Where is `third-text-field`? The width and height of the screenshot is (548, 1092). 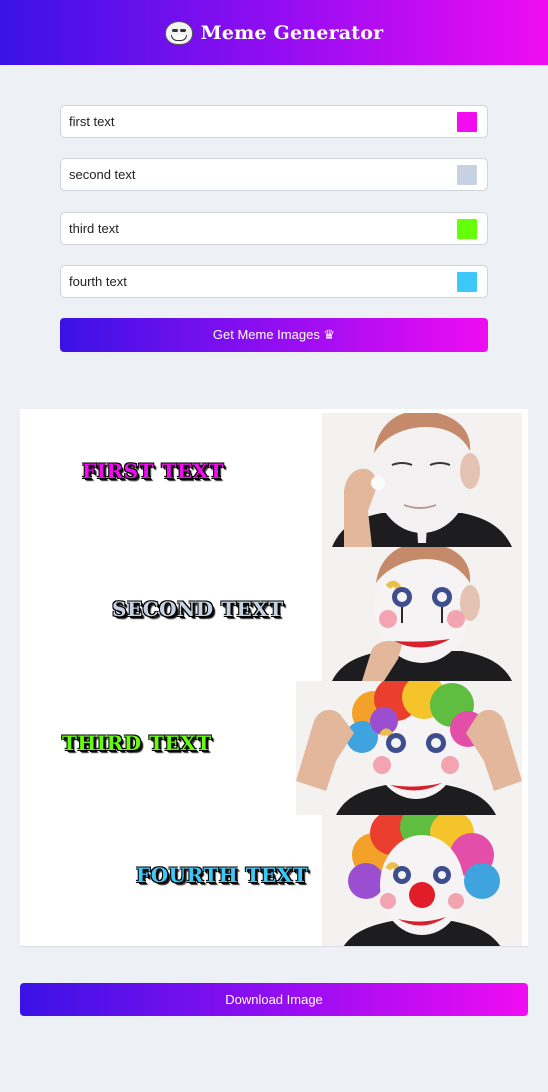
third-text-field is located at coordinates (274, 228).